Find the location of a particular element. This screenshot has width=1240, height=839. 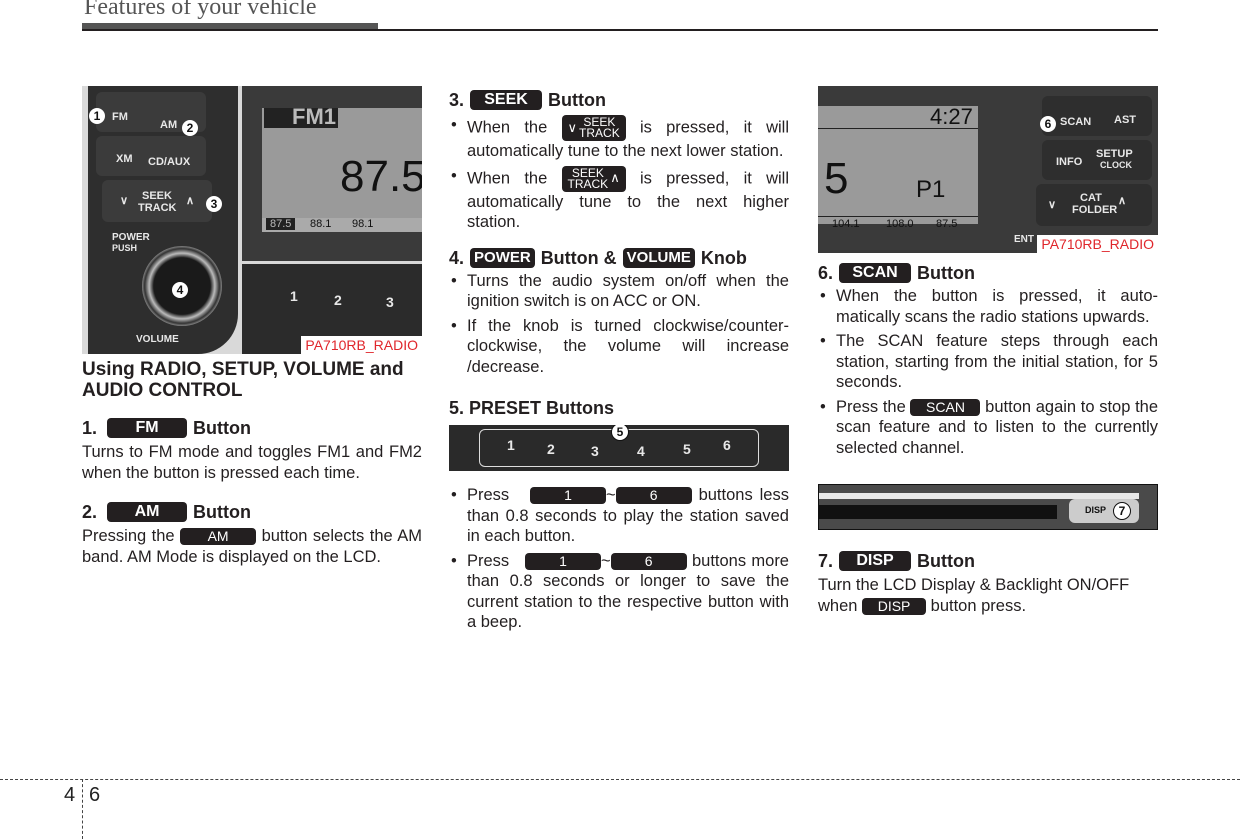

seek-up-icon: ∧ is located at coordinates (190, 201).